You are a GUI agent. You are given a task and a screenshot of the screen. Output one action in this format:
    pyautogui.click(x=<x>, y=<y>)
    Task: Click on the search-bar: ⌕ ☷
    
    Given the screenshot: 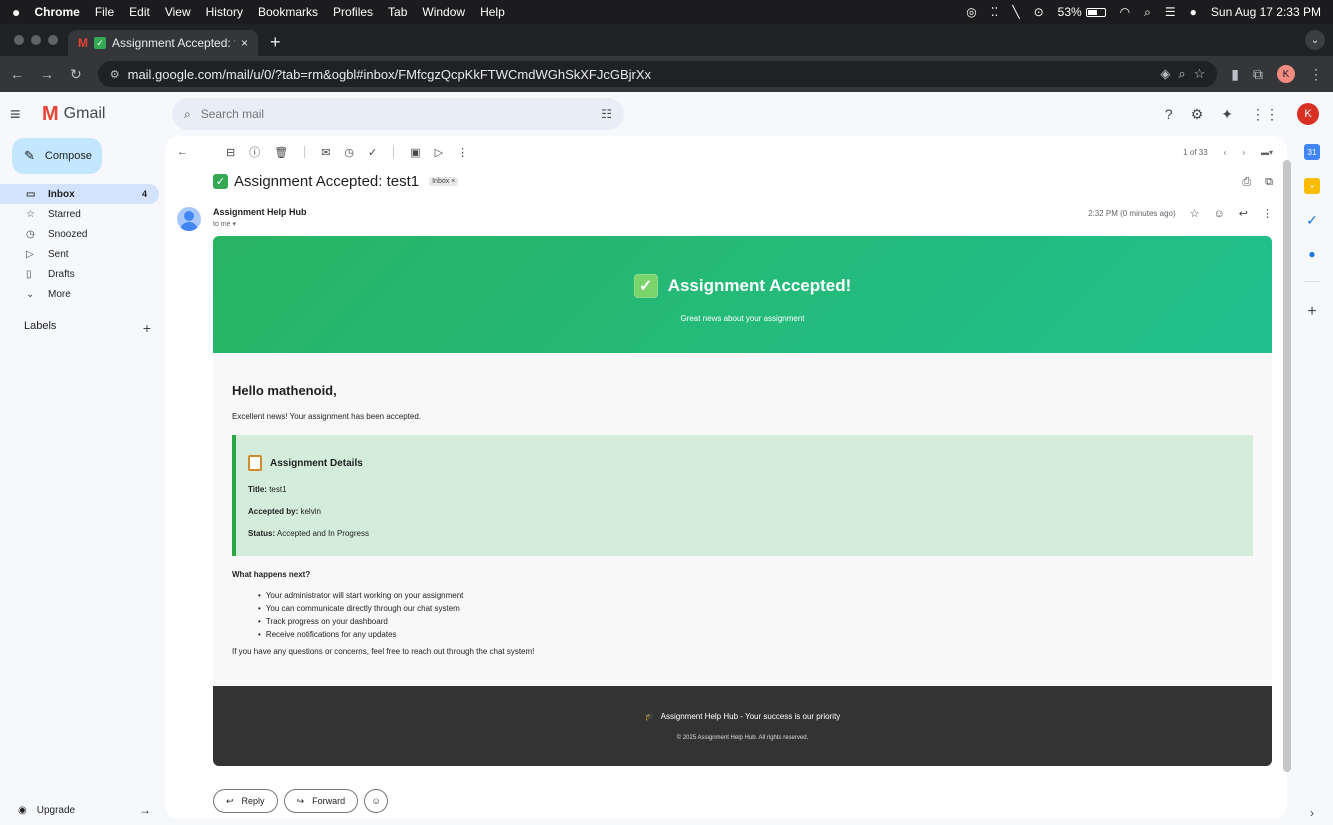 What is the action you would take?
    pyautogui.click(x=398, y=114)
    